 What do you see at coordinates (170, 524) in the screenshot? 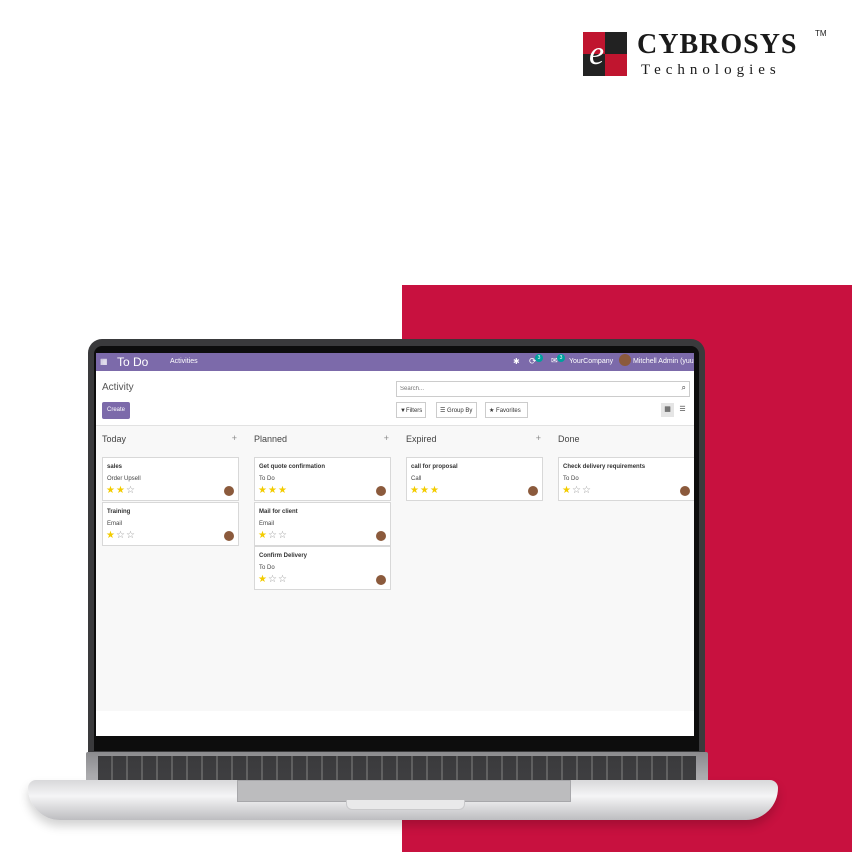
I see `kanban-card: Training Email ★☆☆` at bounding box center [170, 524].